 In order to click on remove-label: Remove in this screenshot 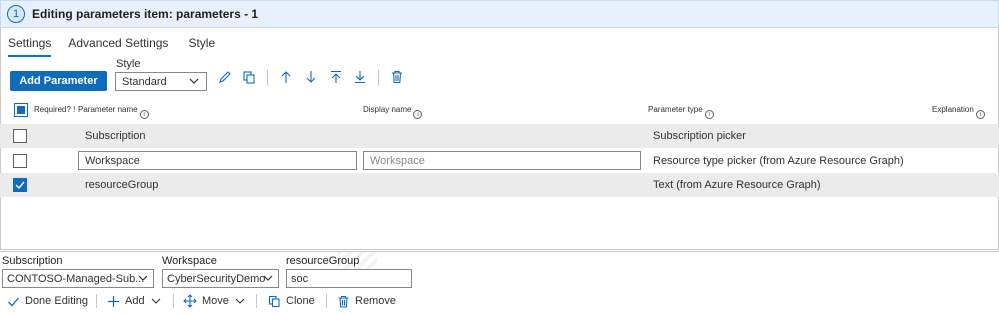, I will do `click(375, 301)`.